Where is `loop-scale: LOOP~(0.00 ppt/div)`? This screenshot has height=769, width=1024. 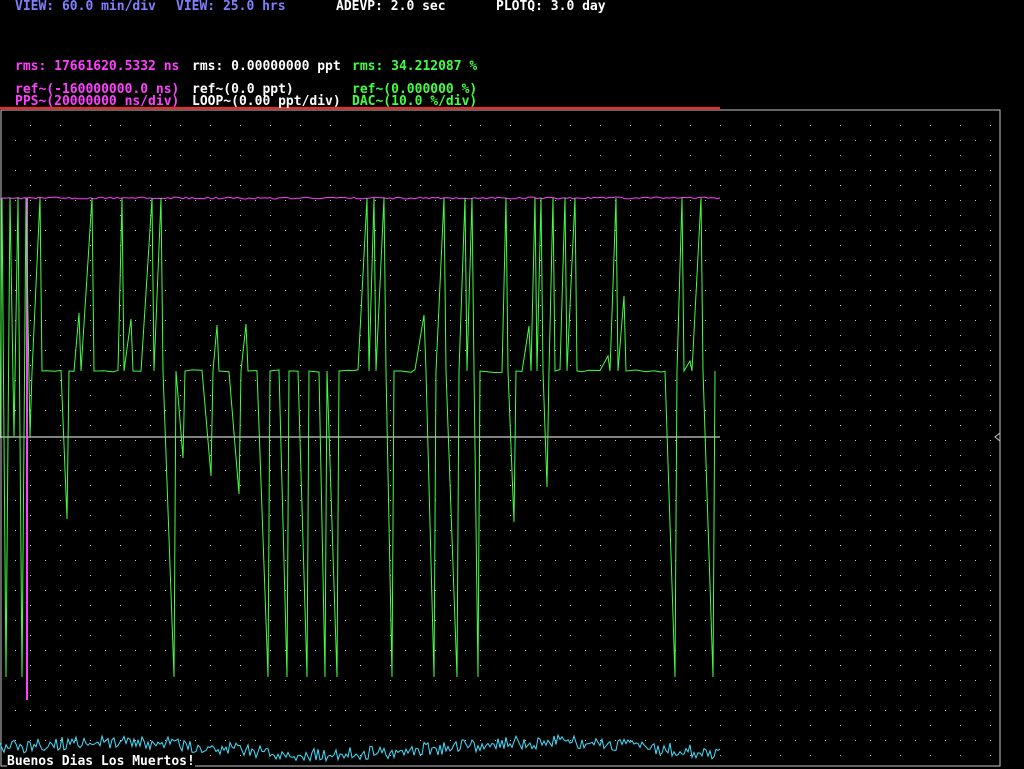
loop-scale: LOOP~(0.00 ppt/div) is located at coordinates (266, 101).